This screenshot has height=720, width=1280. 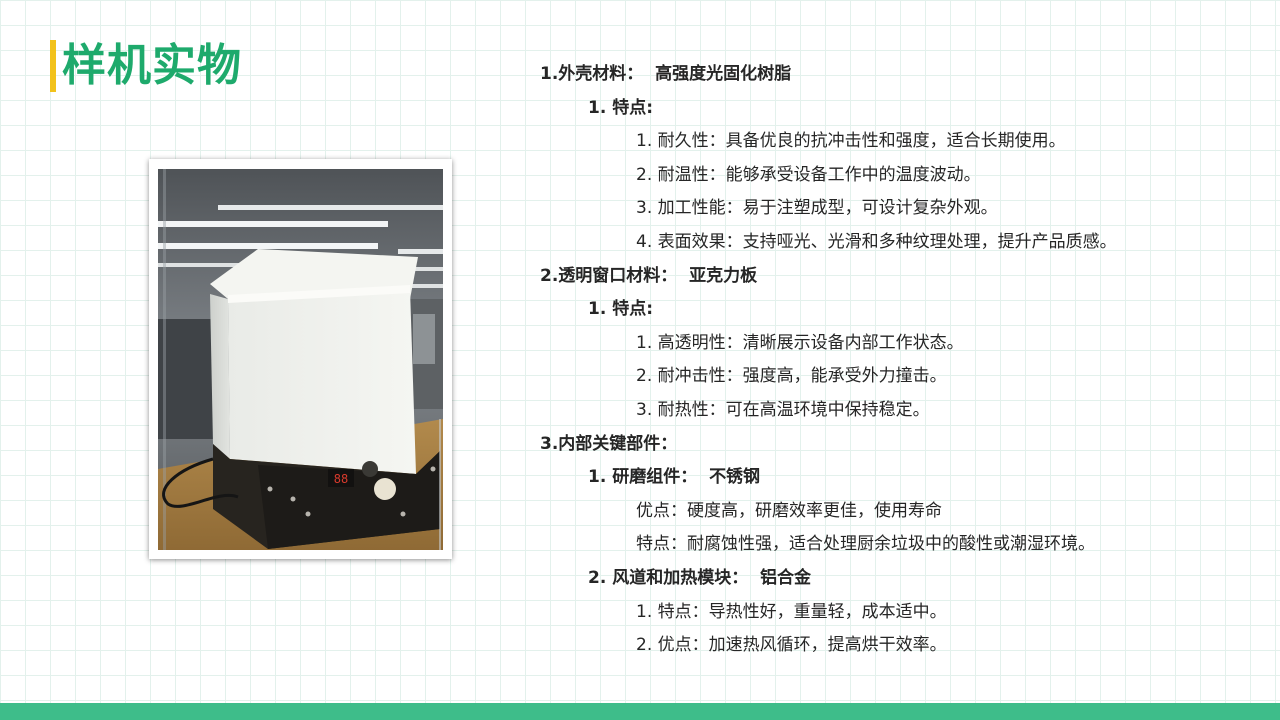 What do you see at coordinates (592, 74) in the screenshot?
I see `section-heading-label: 1.外壳材料：` at bounding box center [592, 74].